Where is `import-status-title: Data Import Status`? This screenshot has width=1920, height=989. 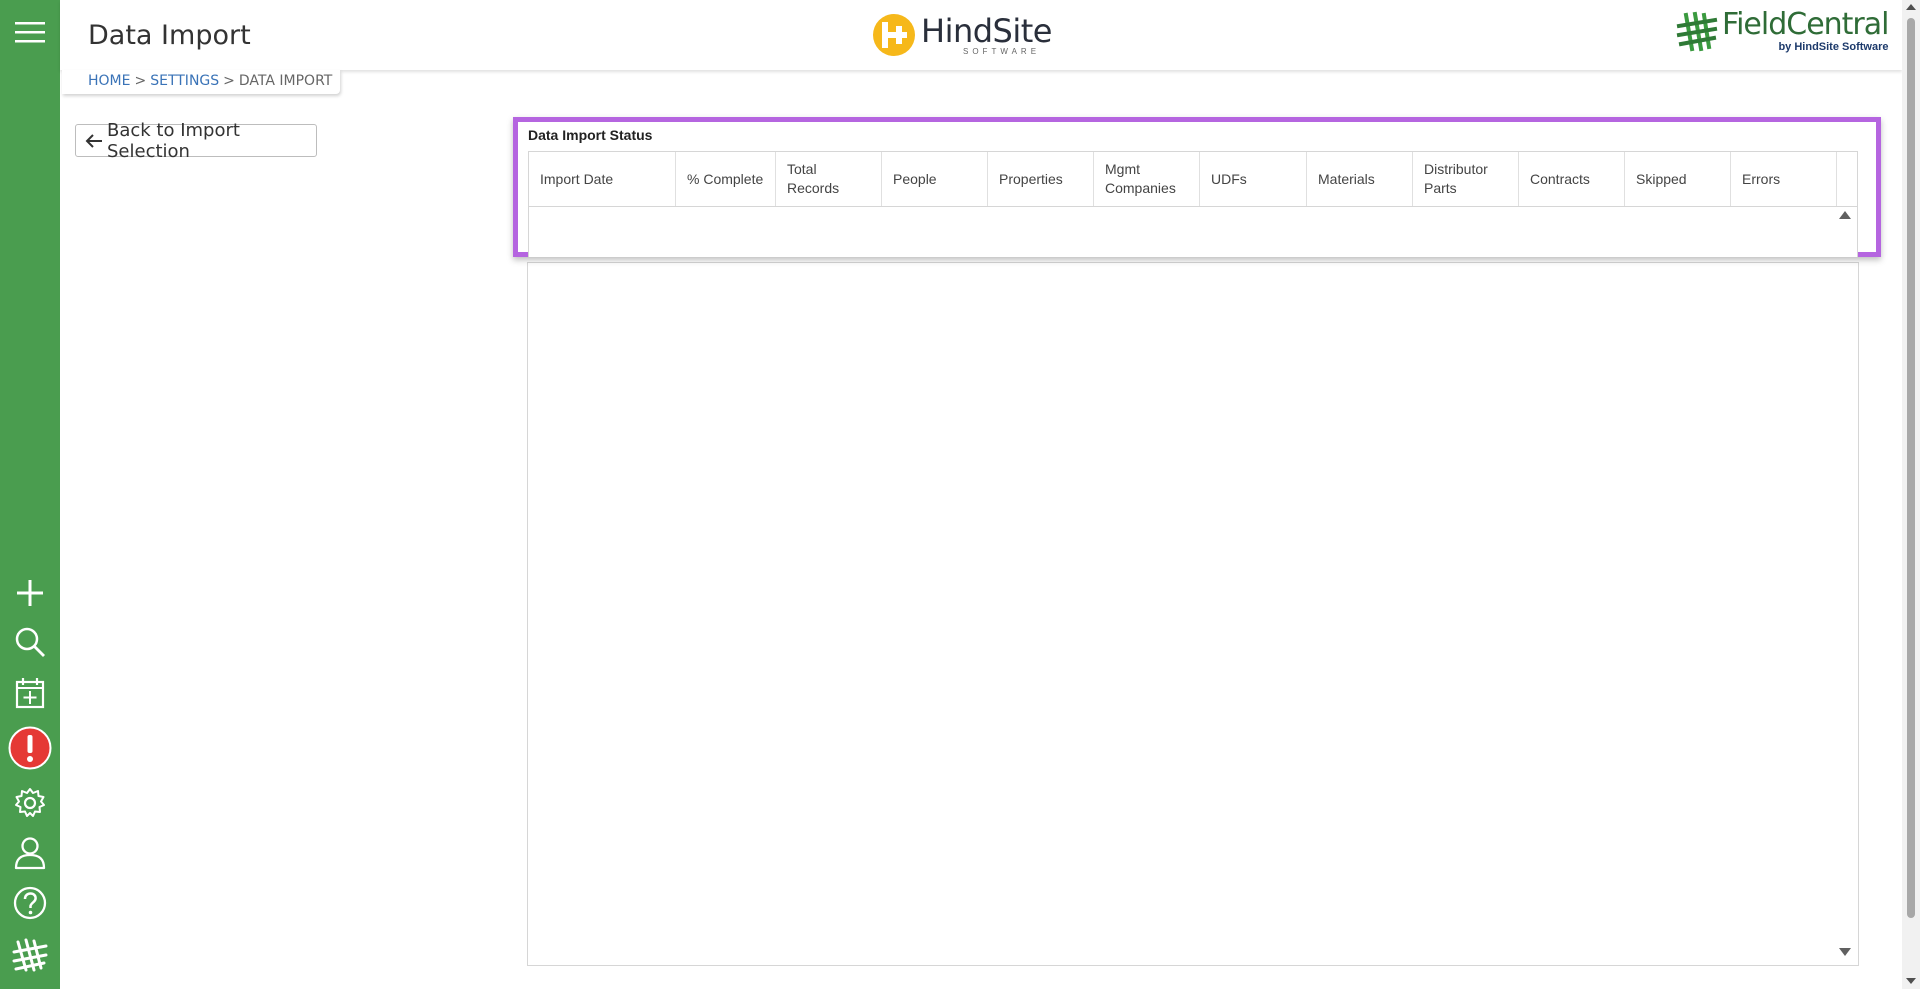
import-status-title: Data Import Status is located at coordinates (590, 135).